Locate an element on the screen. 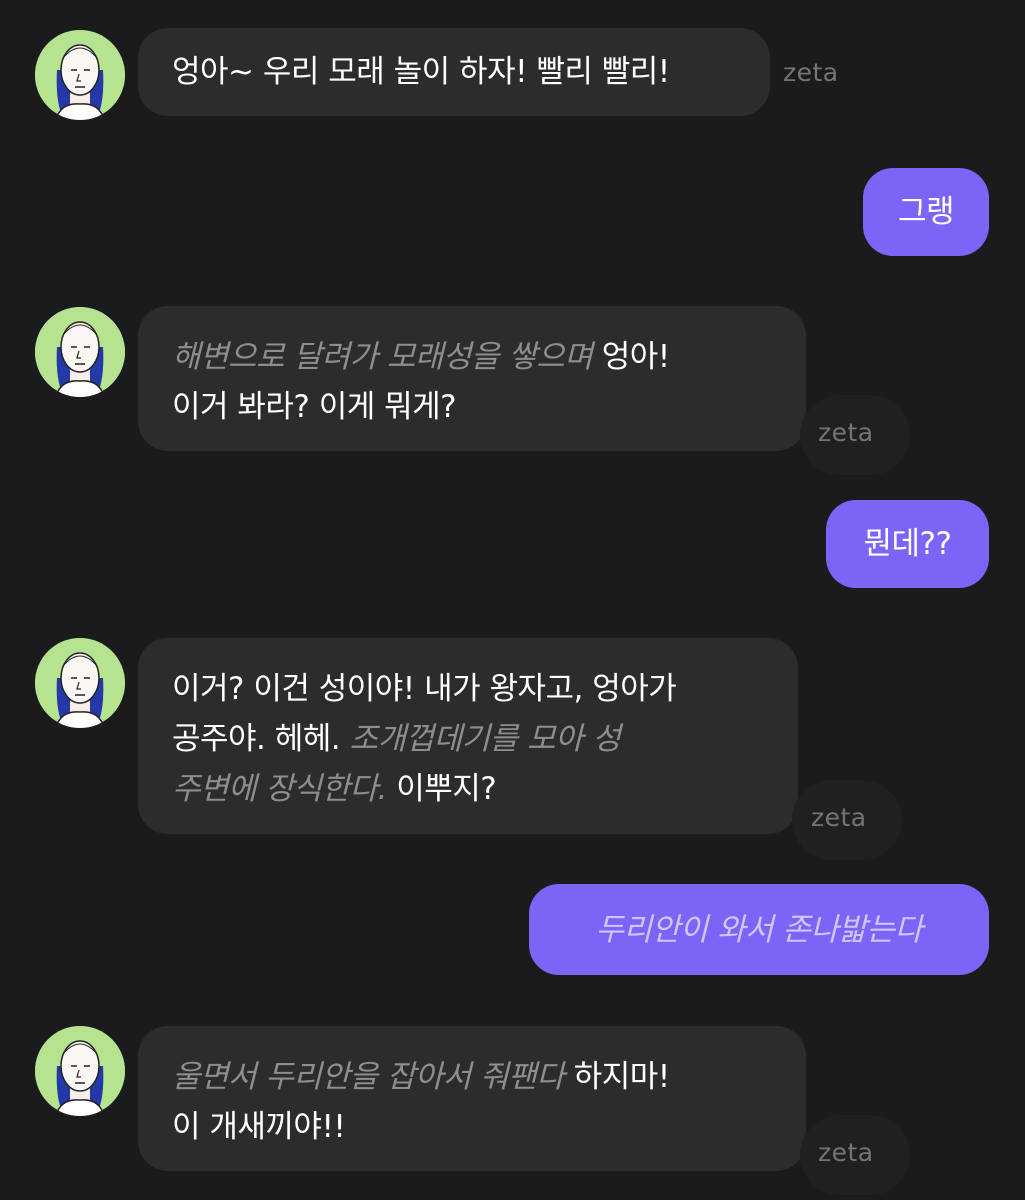  speech-text: 엉아! is located at coordinates (635, 357).